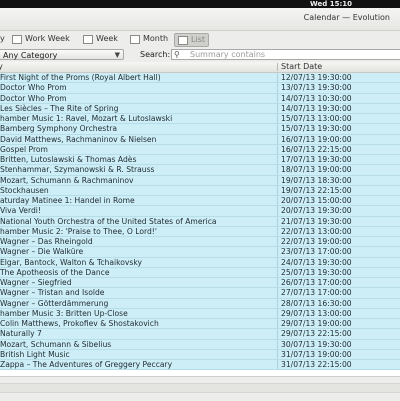 The width and height of the screenshot is (400, 401). What do you see at coordinates (200, 242) in the screenshot?
I see `table-row: Wagner – Das Rheingold 22/07/13 19:00:00` at bounding box center [200, 242].